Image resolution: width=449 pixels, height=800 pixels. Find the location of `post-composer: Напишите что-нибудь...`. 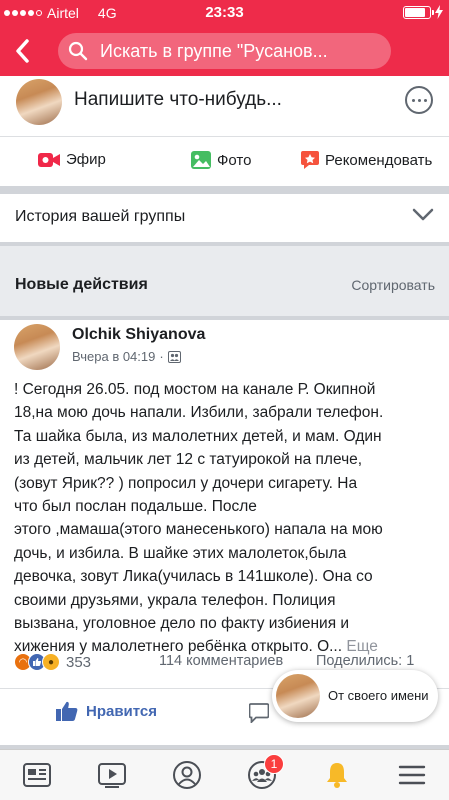

post-composer: Напишите что-нибудь... is located at coordinates (224, 106).